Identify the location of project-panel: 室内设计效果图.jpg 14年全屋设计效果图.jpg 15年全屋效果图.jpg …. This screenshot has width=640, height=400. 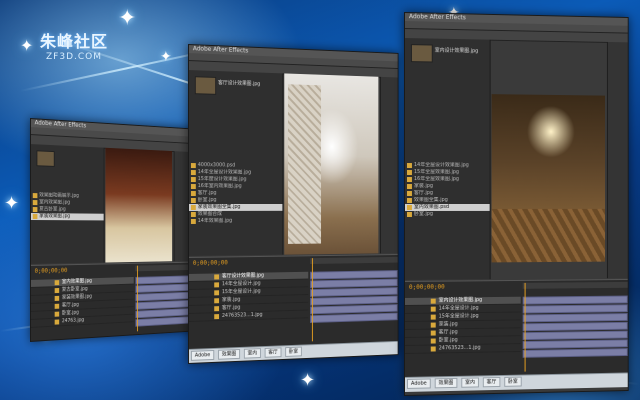
(447, 159).